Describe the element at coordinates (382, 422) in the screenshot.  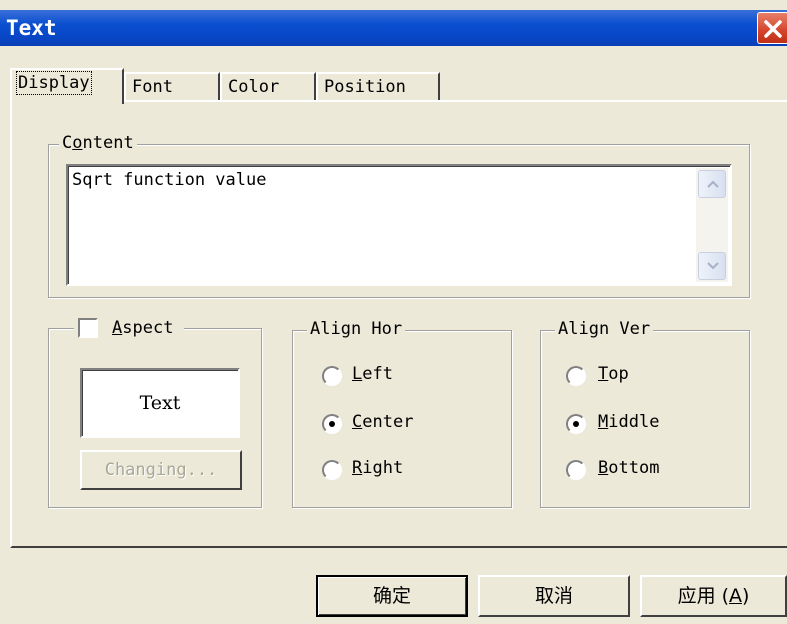
I see `radio-center-label: Center` at that location.